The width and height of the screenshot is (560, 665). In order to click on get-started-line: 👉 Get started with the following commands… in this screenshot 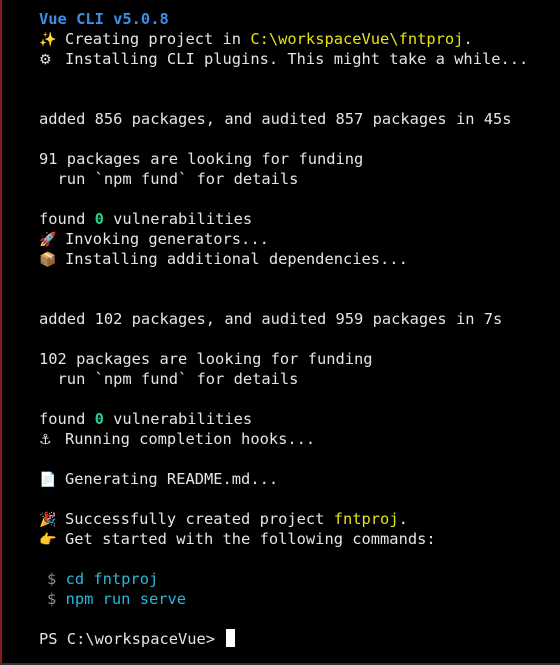, I will do `click(237, 539)`.